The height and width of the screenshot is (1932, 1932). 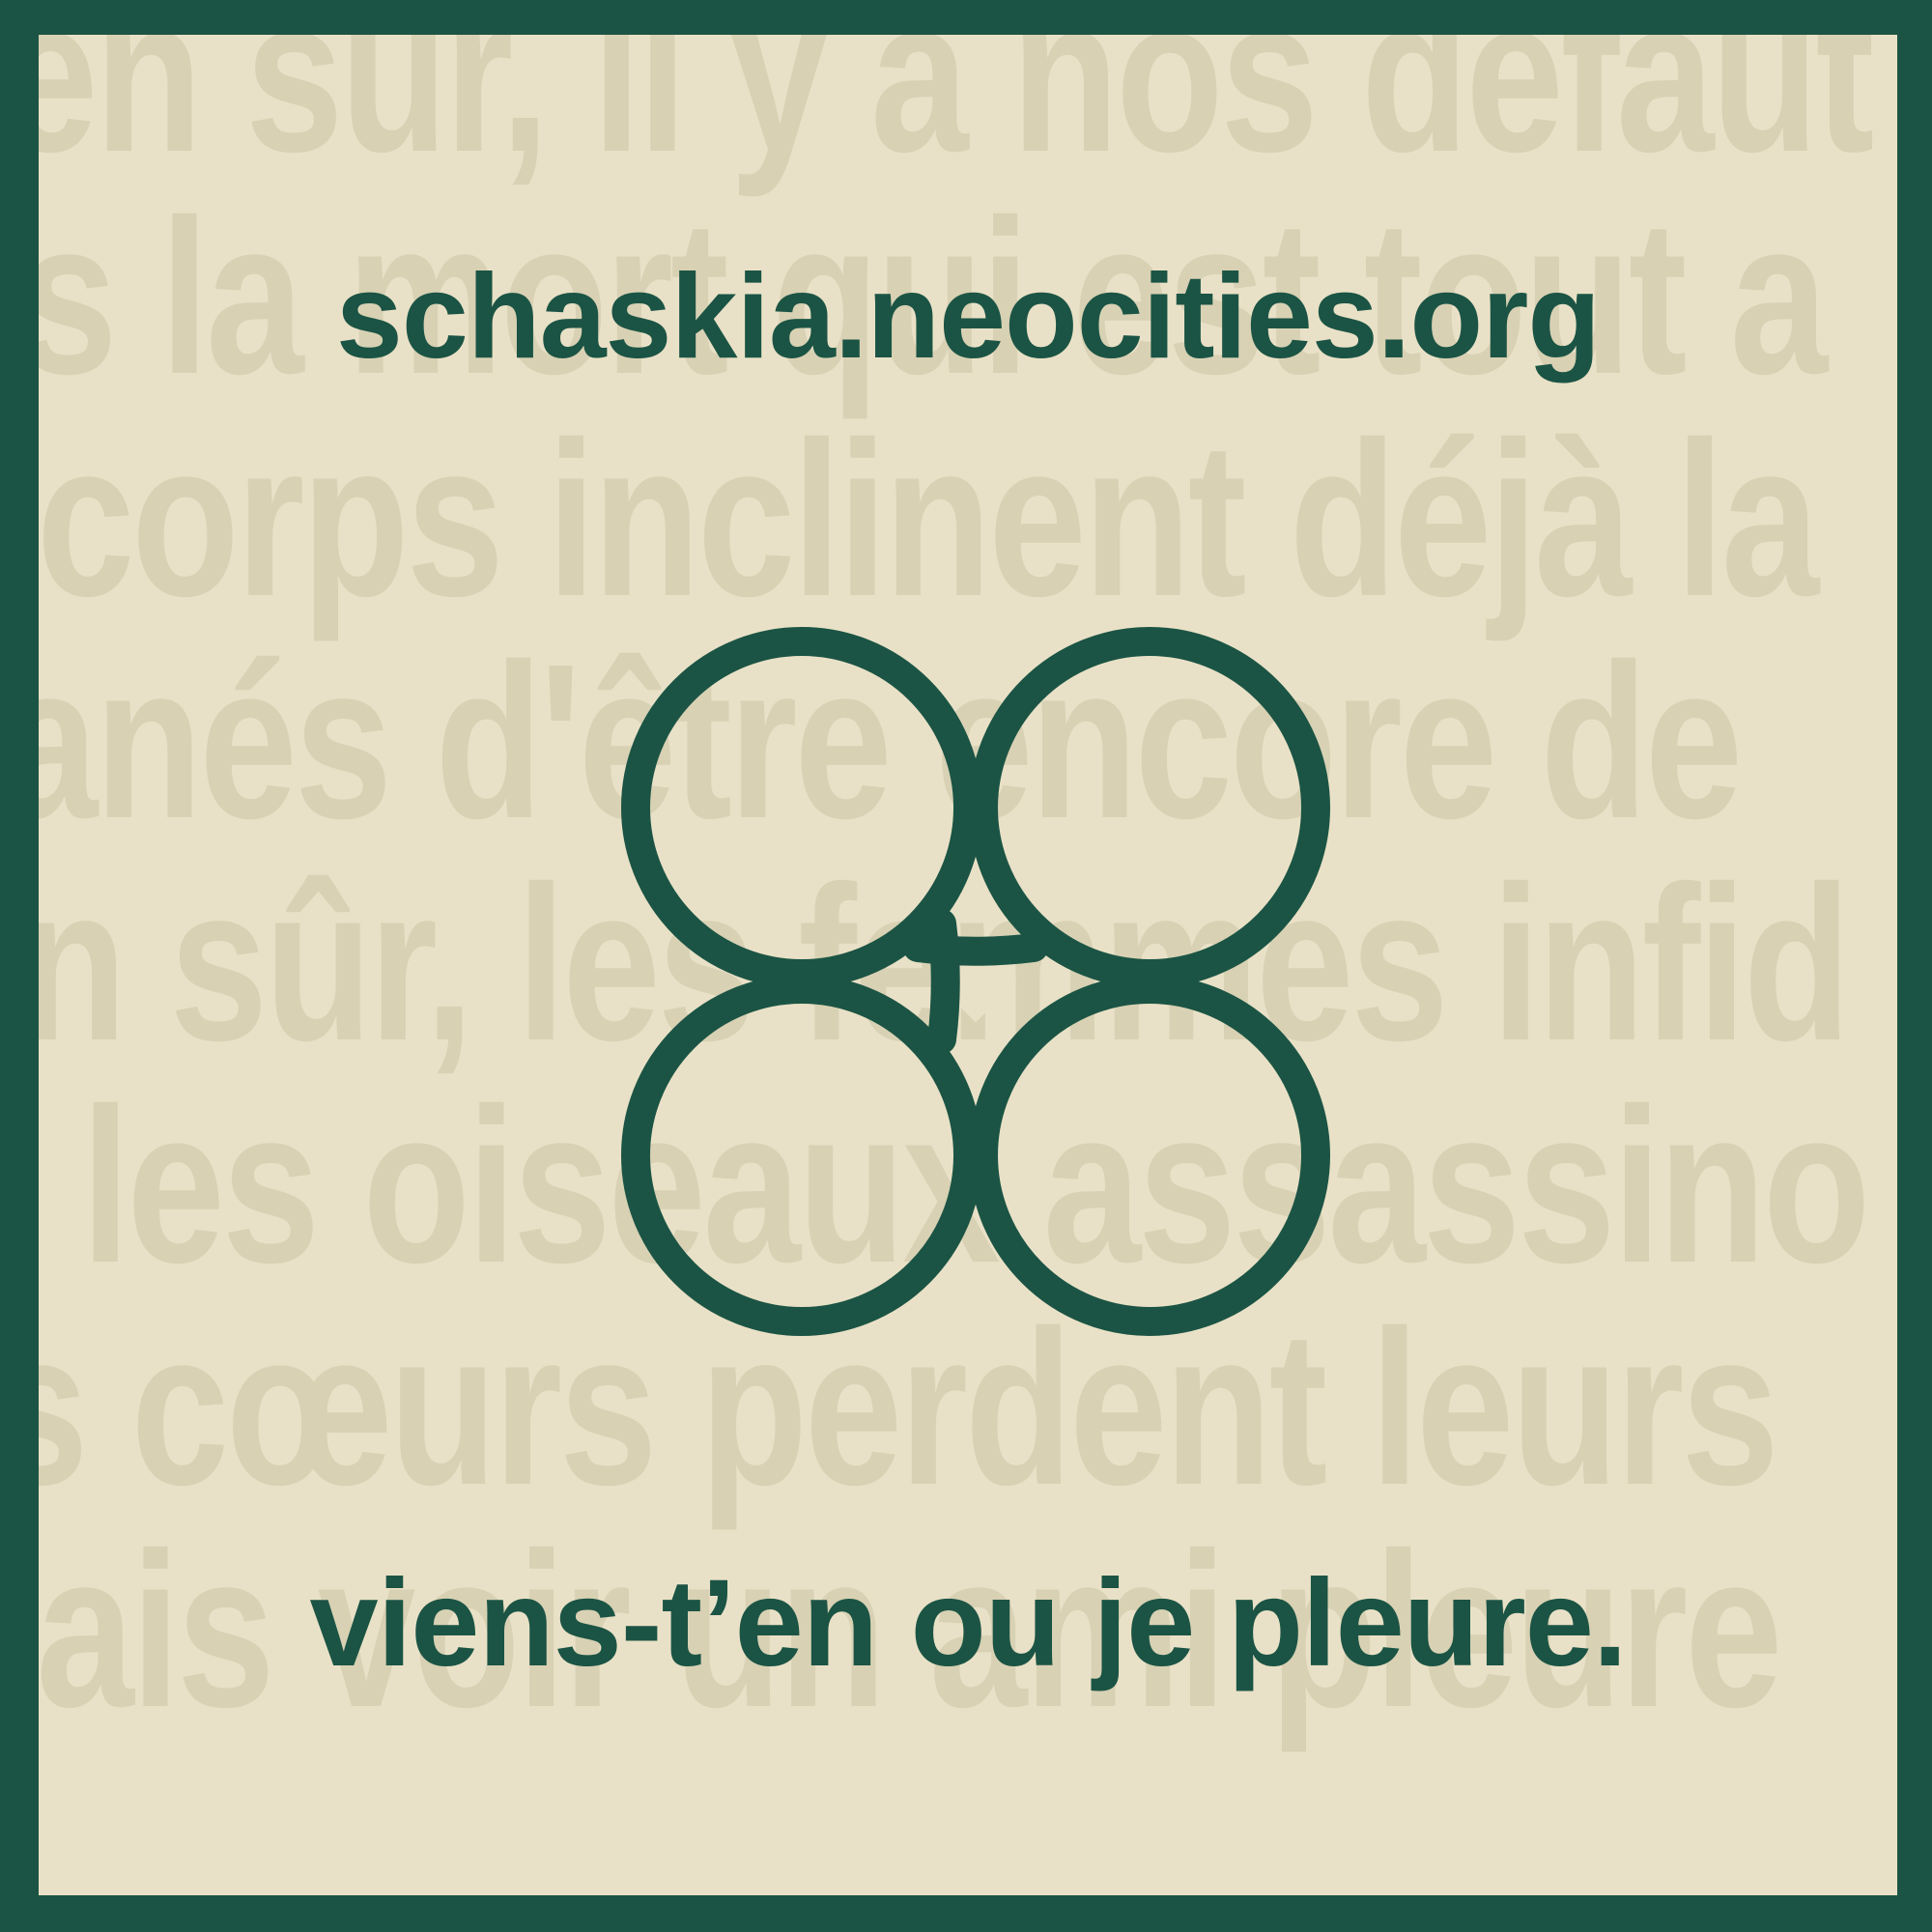 What do you see at coordinates (1149, 807) in the screenshot?
I see `logo-loop-top-right` at bounding box center [1149, 807].